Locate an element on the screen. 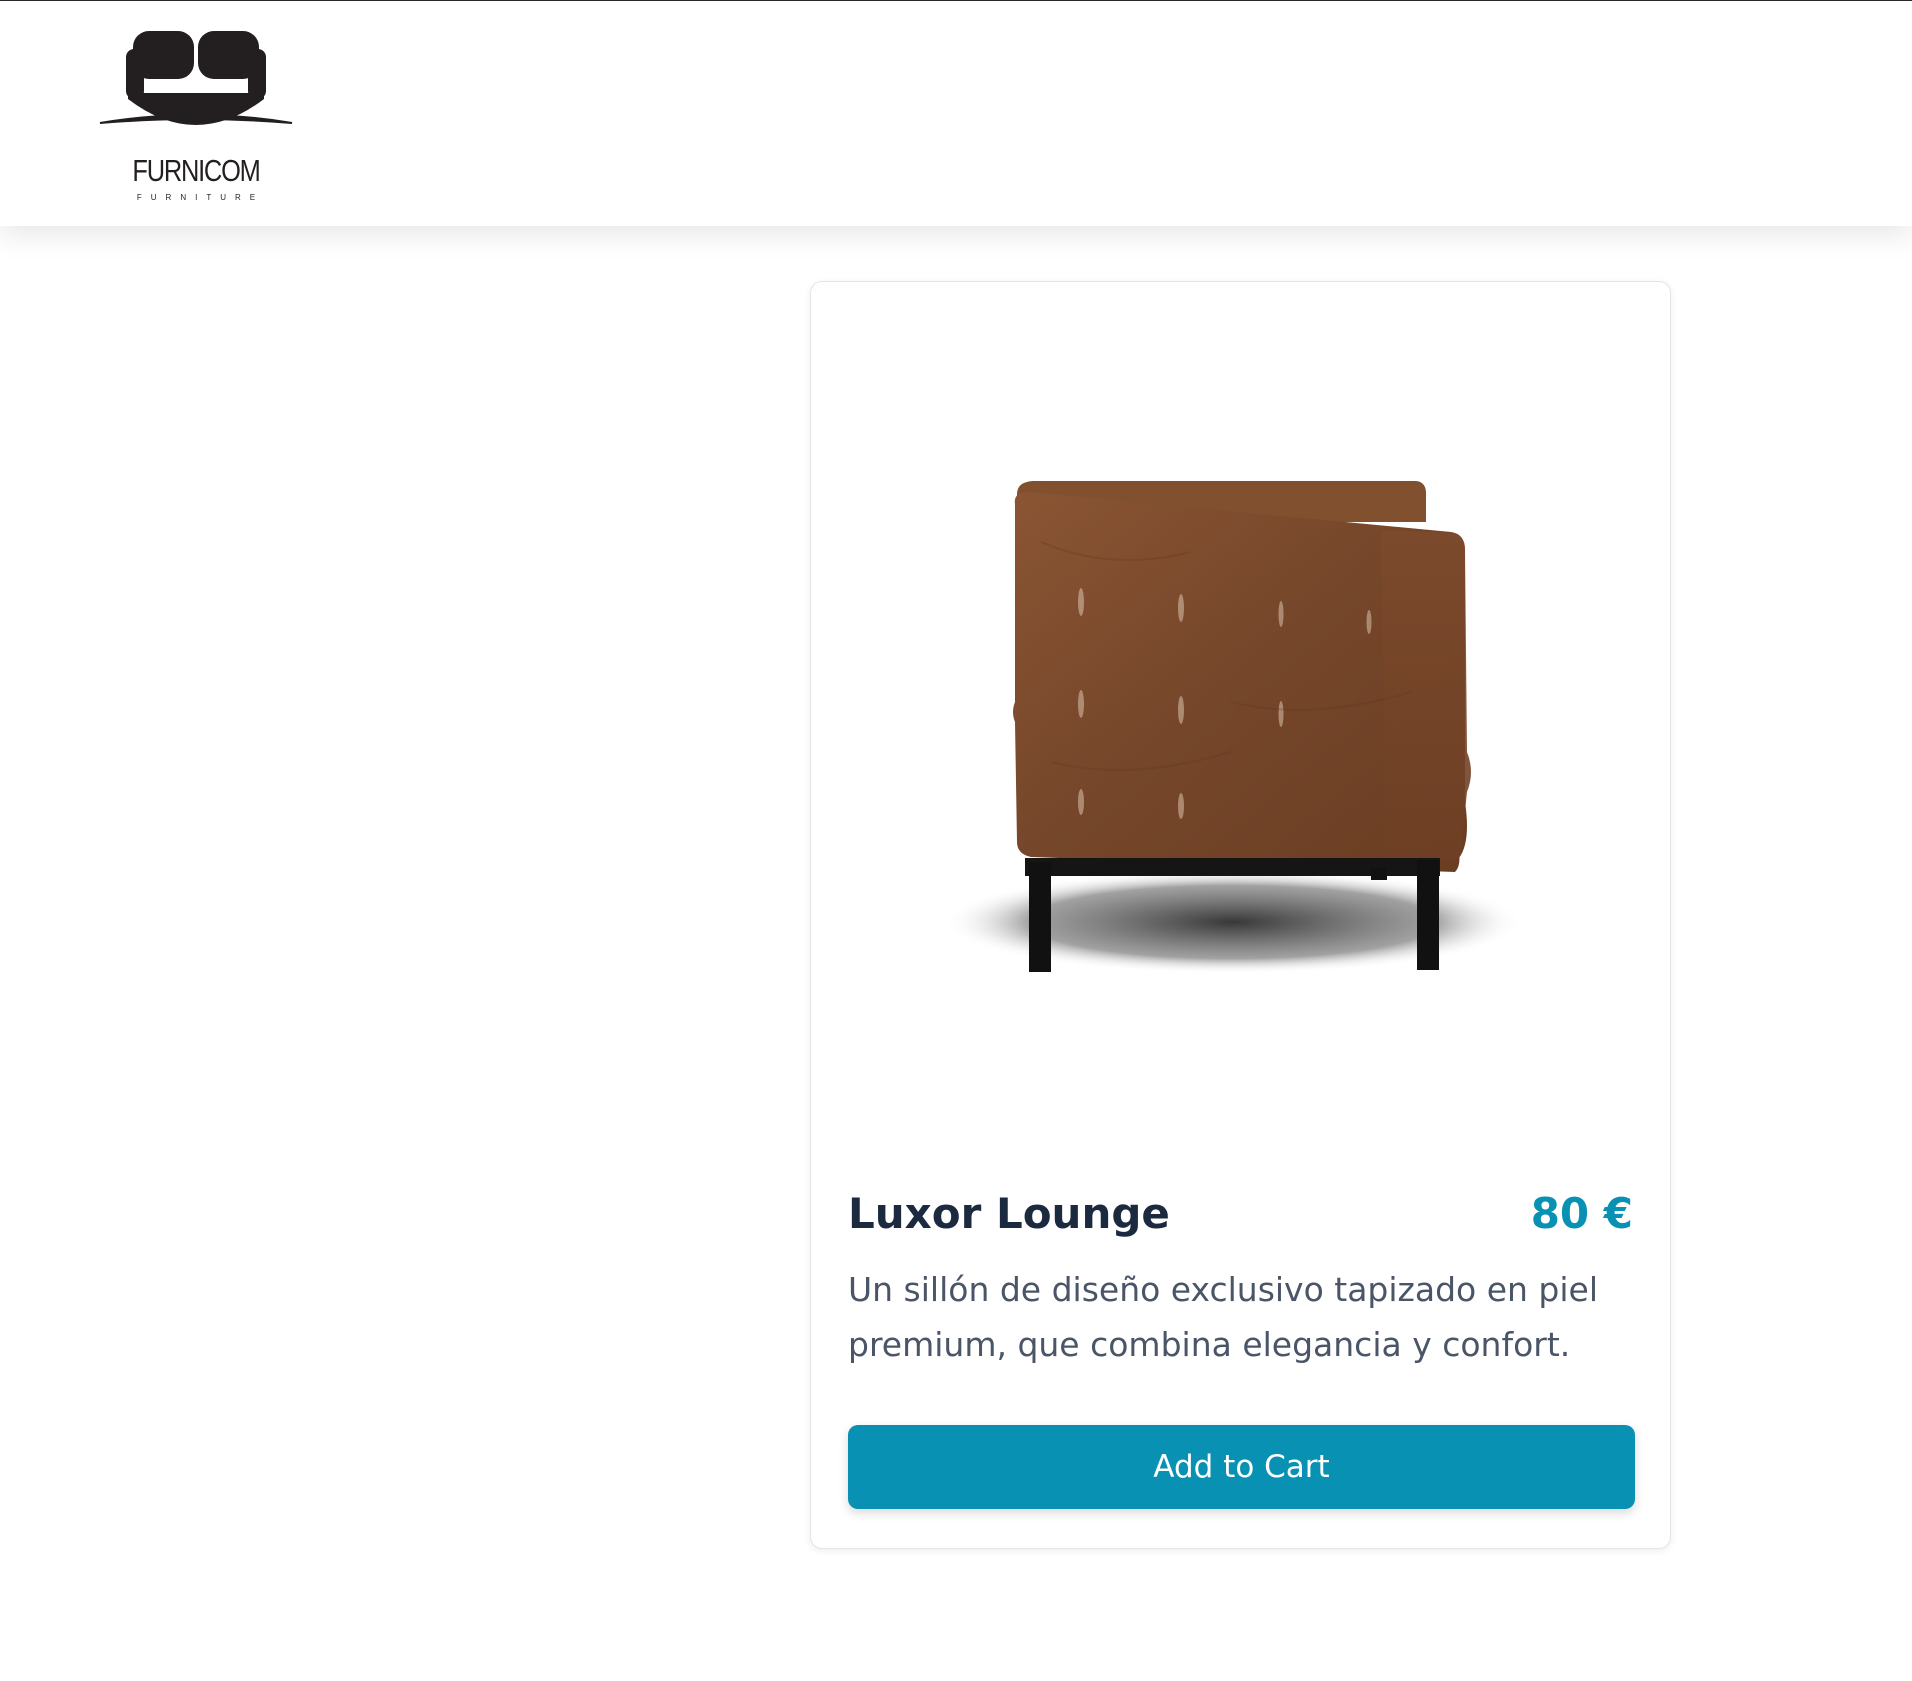  armchair-image is located at coordinates (1233, 727).